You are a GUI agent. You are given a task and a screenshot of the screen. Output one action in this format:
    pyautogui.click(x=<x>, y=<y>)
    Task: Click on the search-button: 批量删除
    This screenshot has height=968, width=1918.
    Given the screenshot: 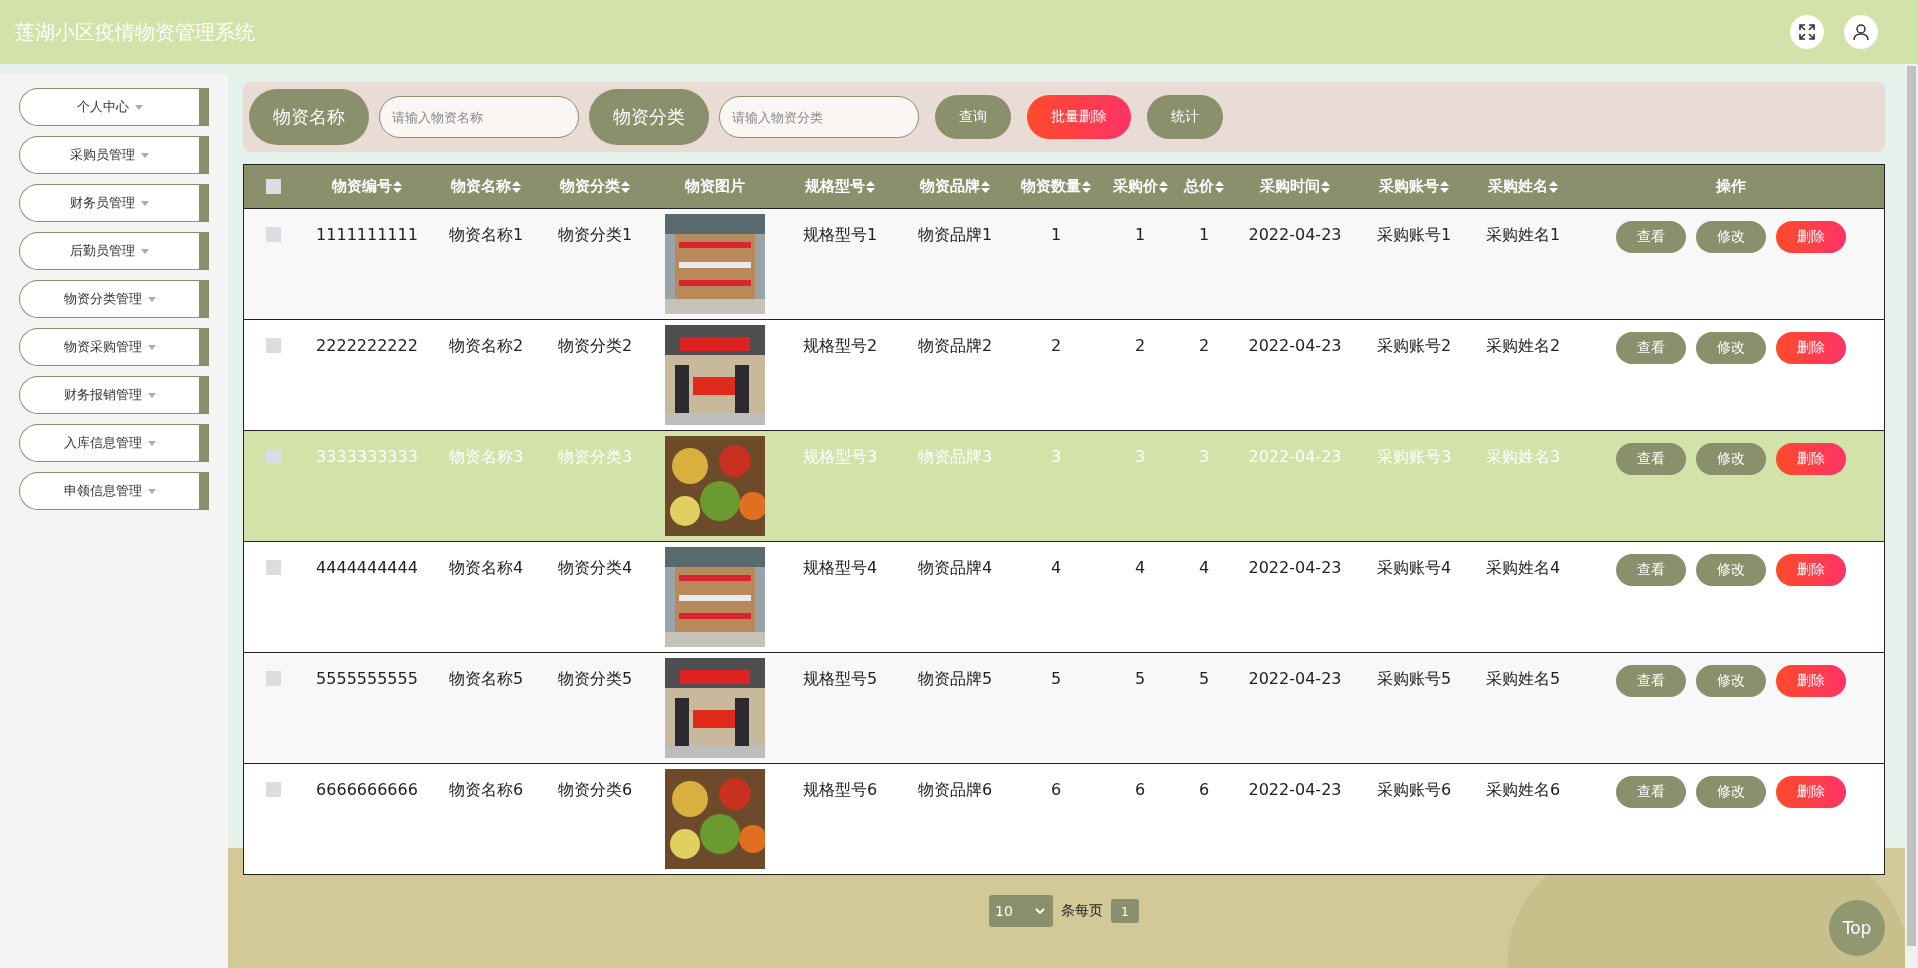 What is the action you would take?
    pyautogui.click(x=1079, y=117)
    